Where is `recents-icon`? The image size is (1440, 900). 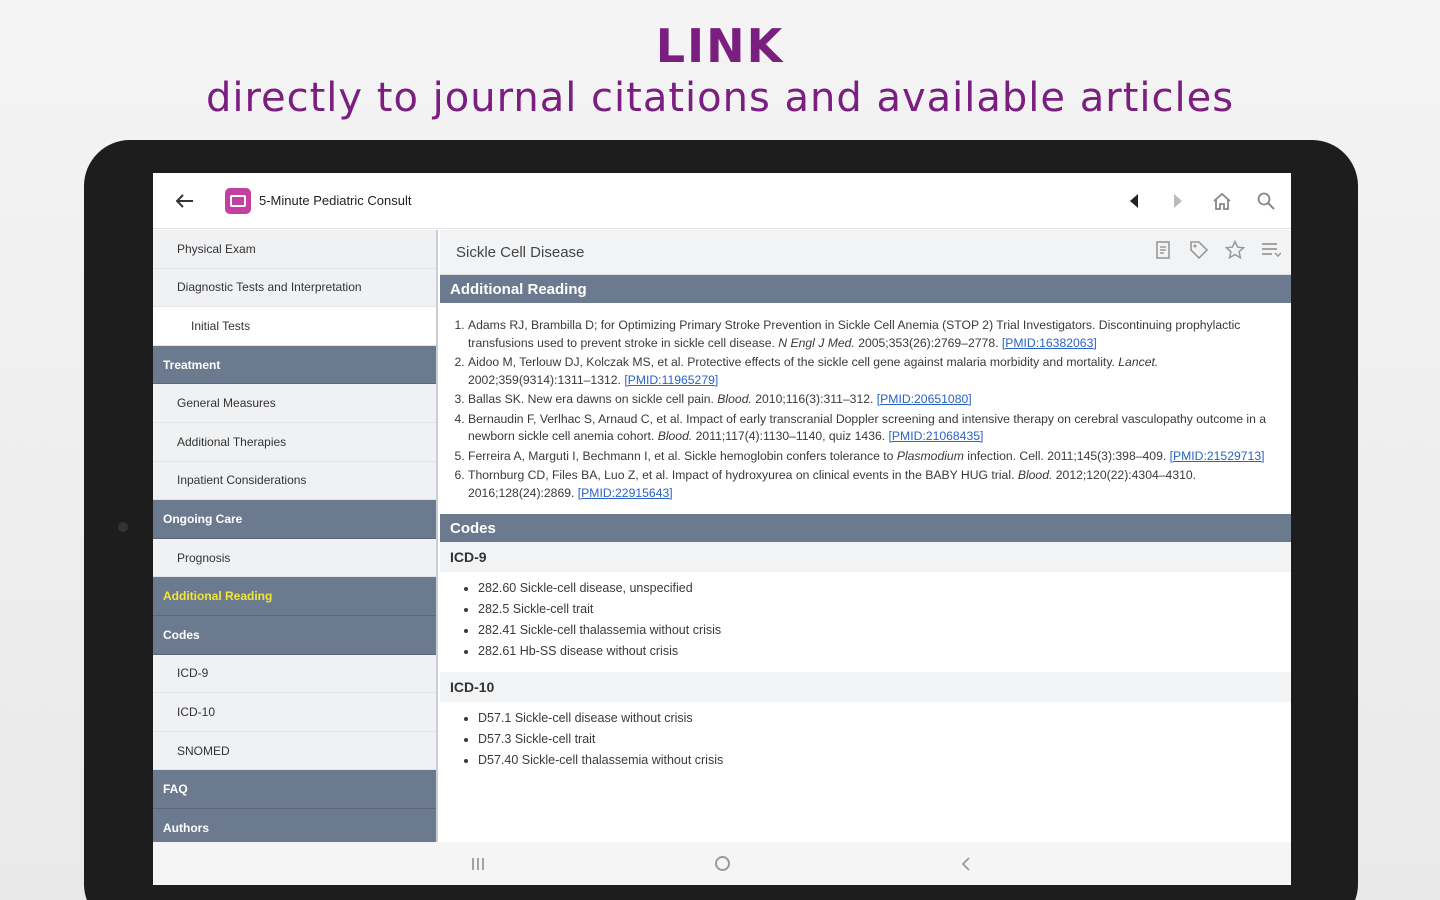 recents-icon is located at coordinates (478, 864).